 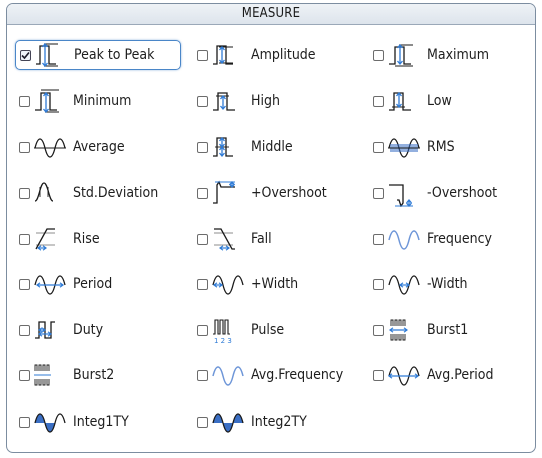 What do you see at coordinates (116, 193) in the screenshot?
I see `measure-item-label: Std.Deviation` at bounding box center [116, 193].